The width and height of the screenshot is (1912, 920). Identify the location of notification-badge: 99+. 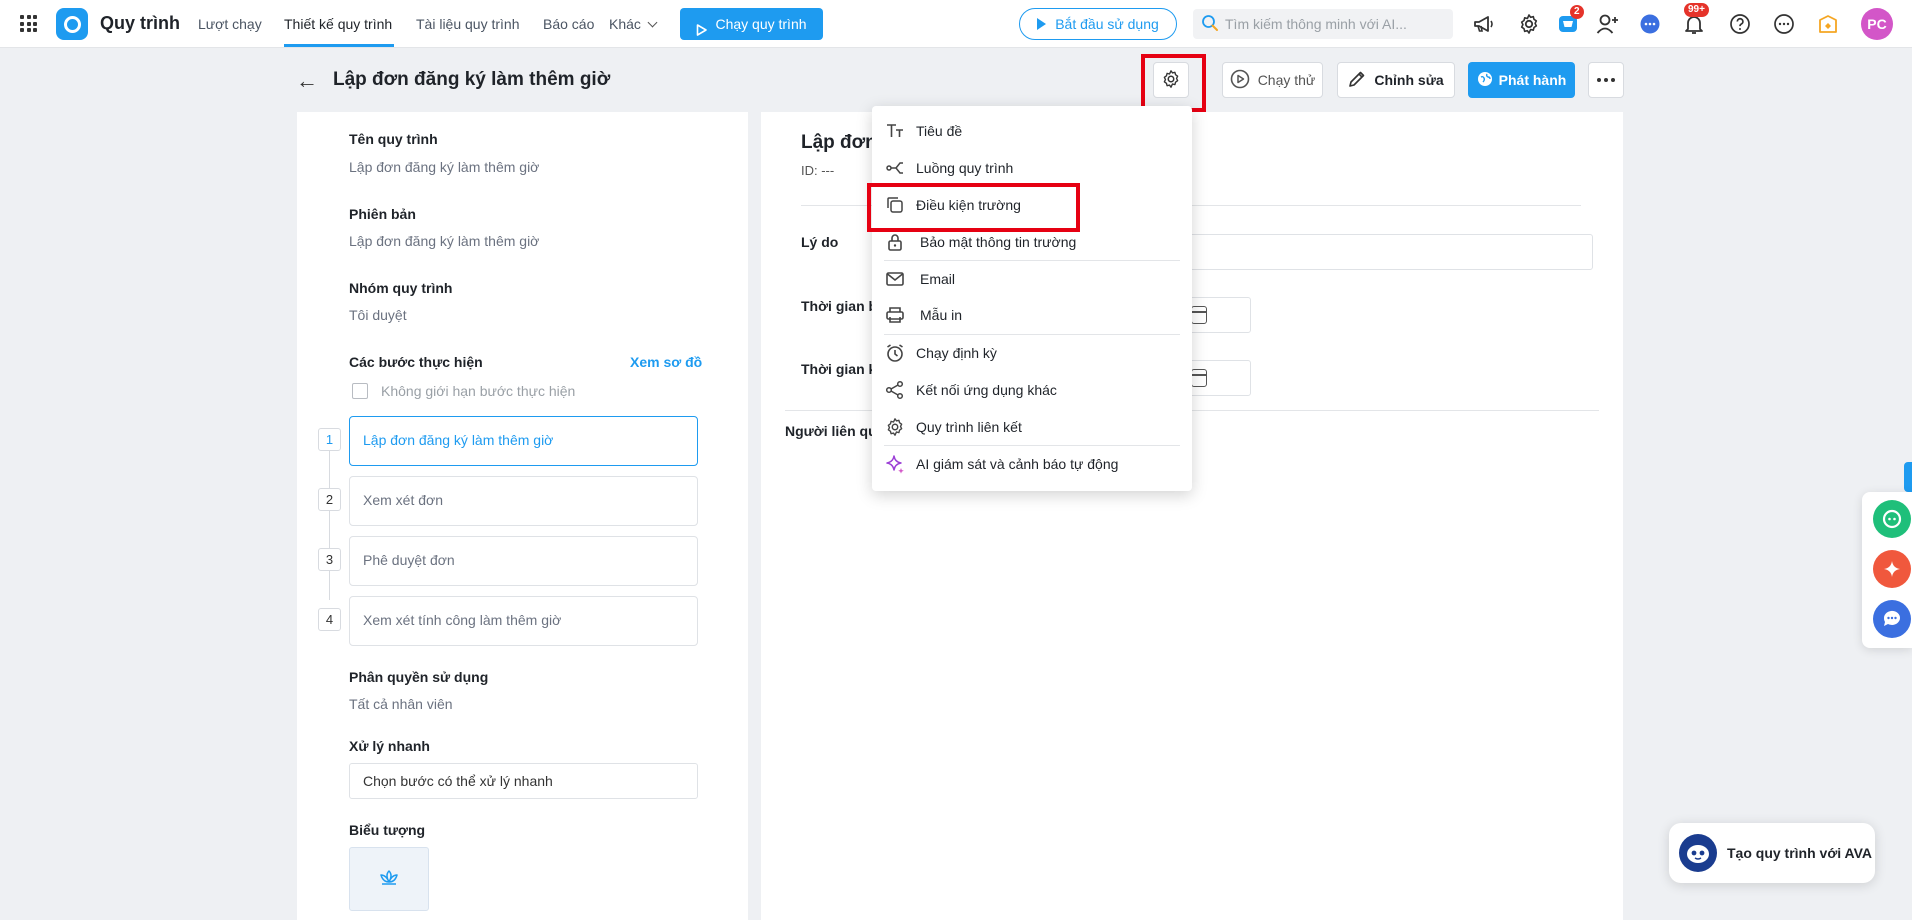
(1696, 10).